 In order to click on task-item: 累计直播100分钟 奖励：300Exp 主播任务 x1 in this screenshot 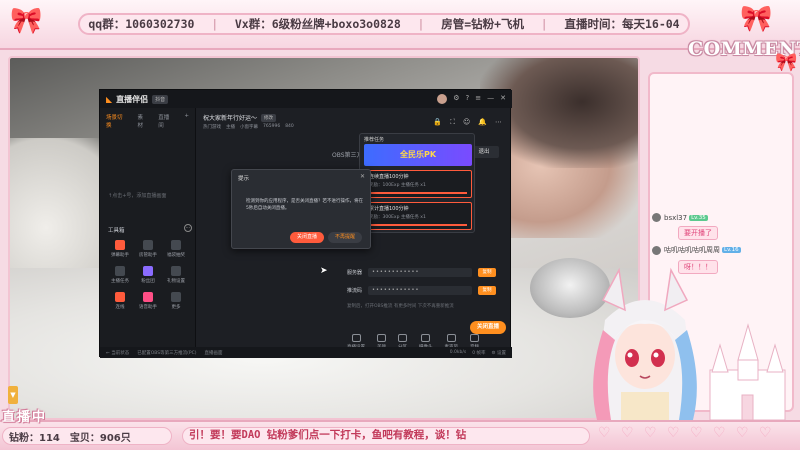, I will do `click(418, 216)`.